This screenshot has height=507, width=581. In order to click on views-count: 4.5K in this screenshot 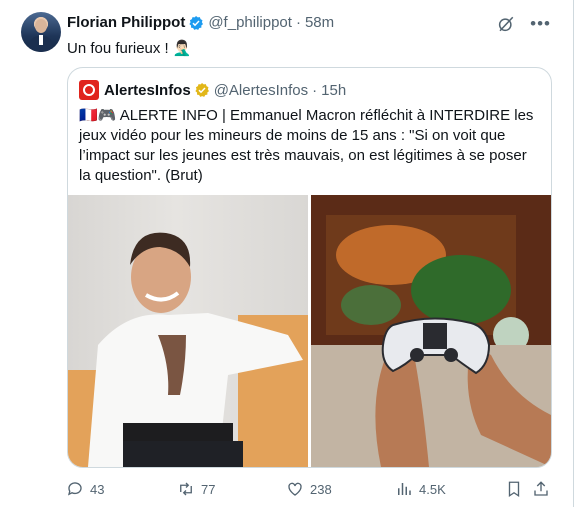, I will do `click(432, 489)`.